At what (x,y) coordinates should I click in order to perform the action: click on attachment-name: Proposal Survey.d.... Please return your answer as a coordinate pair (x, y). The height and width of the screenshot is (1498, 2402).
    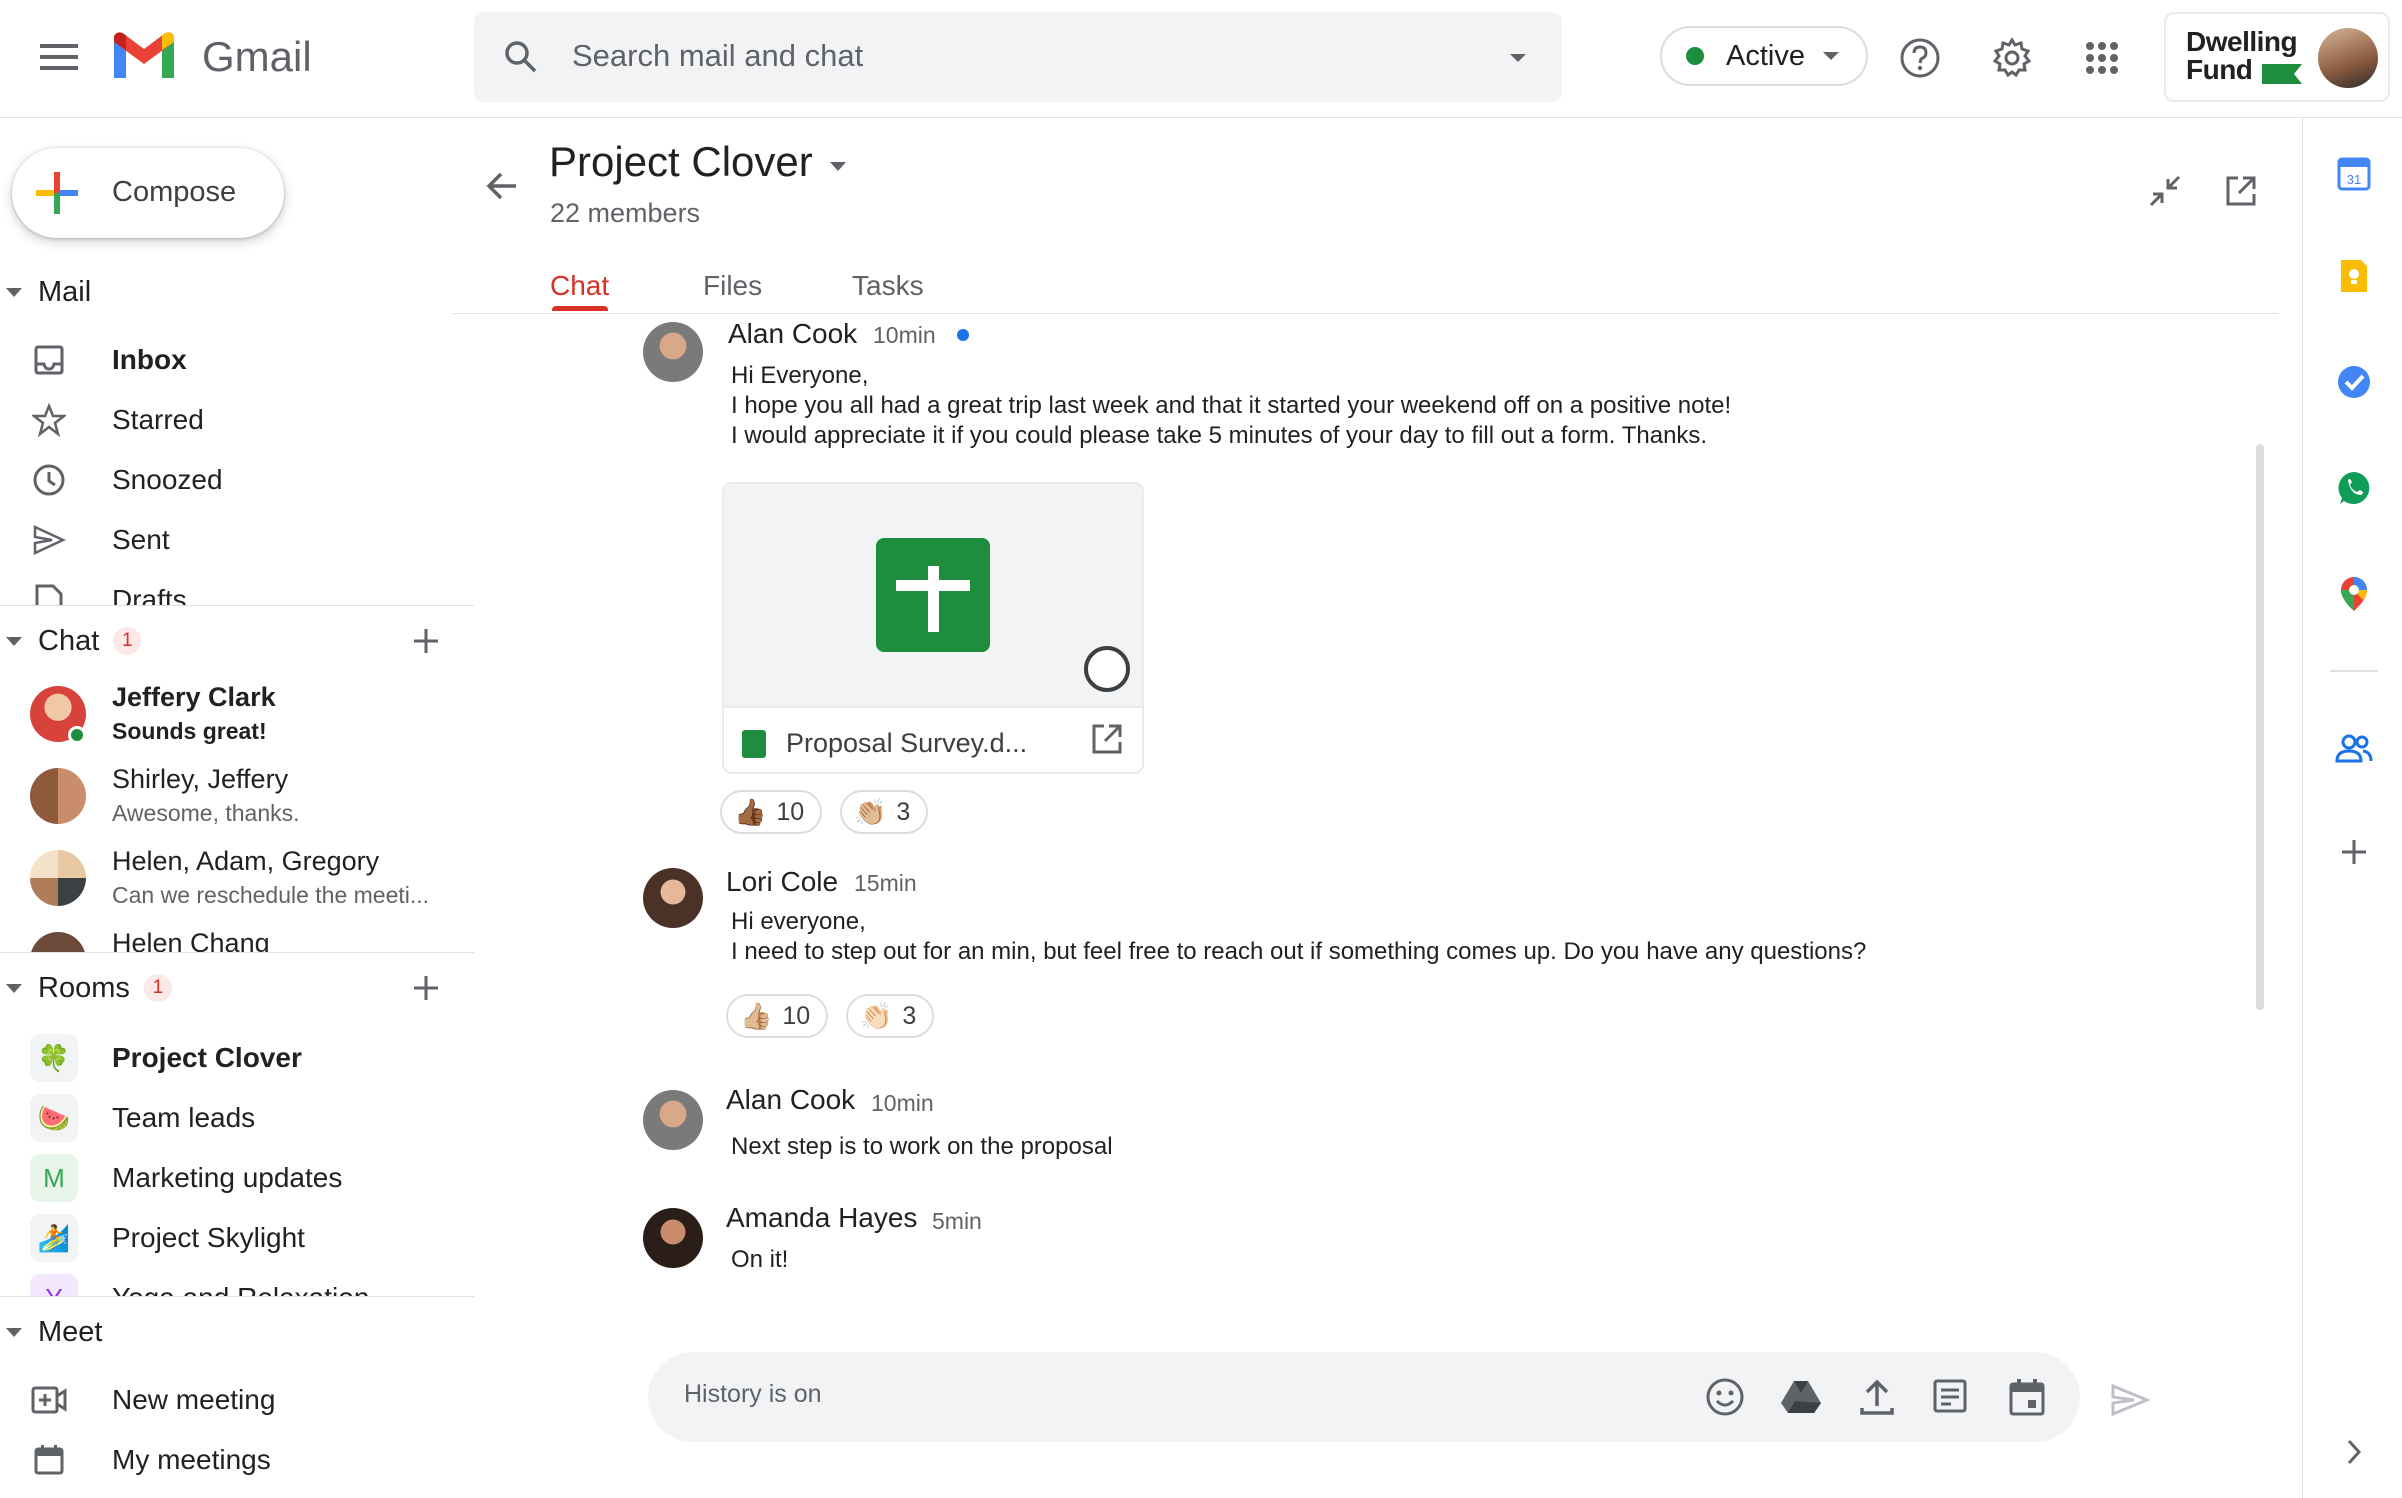
    Looking at the image, I should click on (906, 743).